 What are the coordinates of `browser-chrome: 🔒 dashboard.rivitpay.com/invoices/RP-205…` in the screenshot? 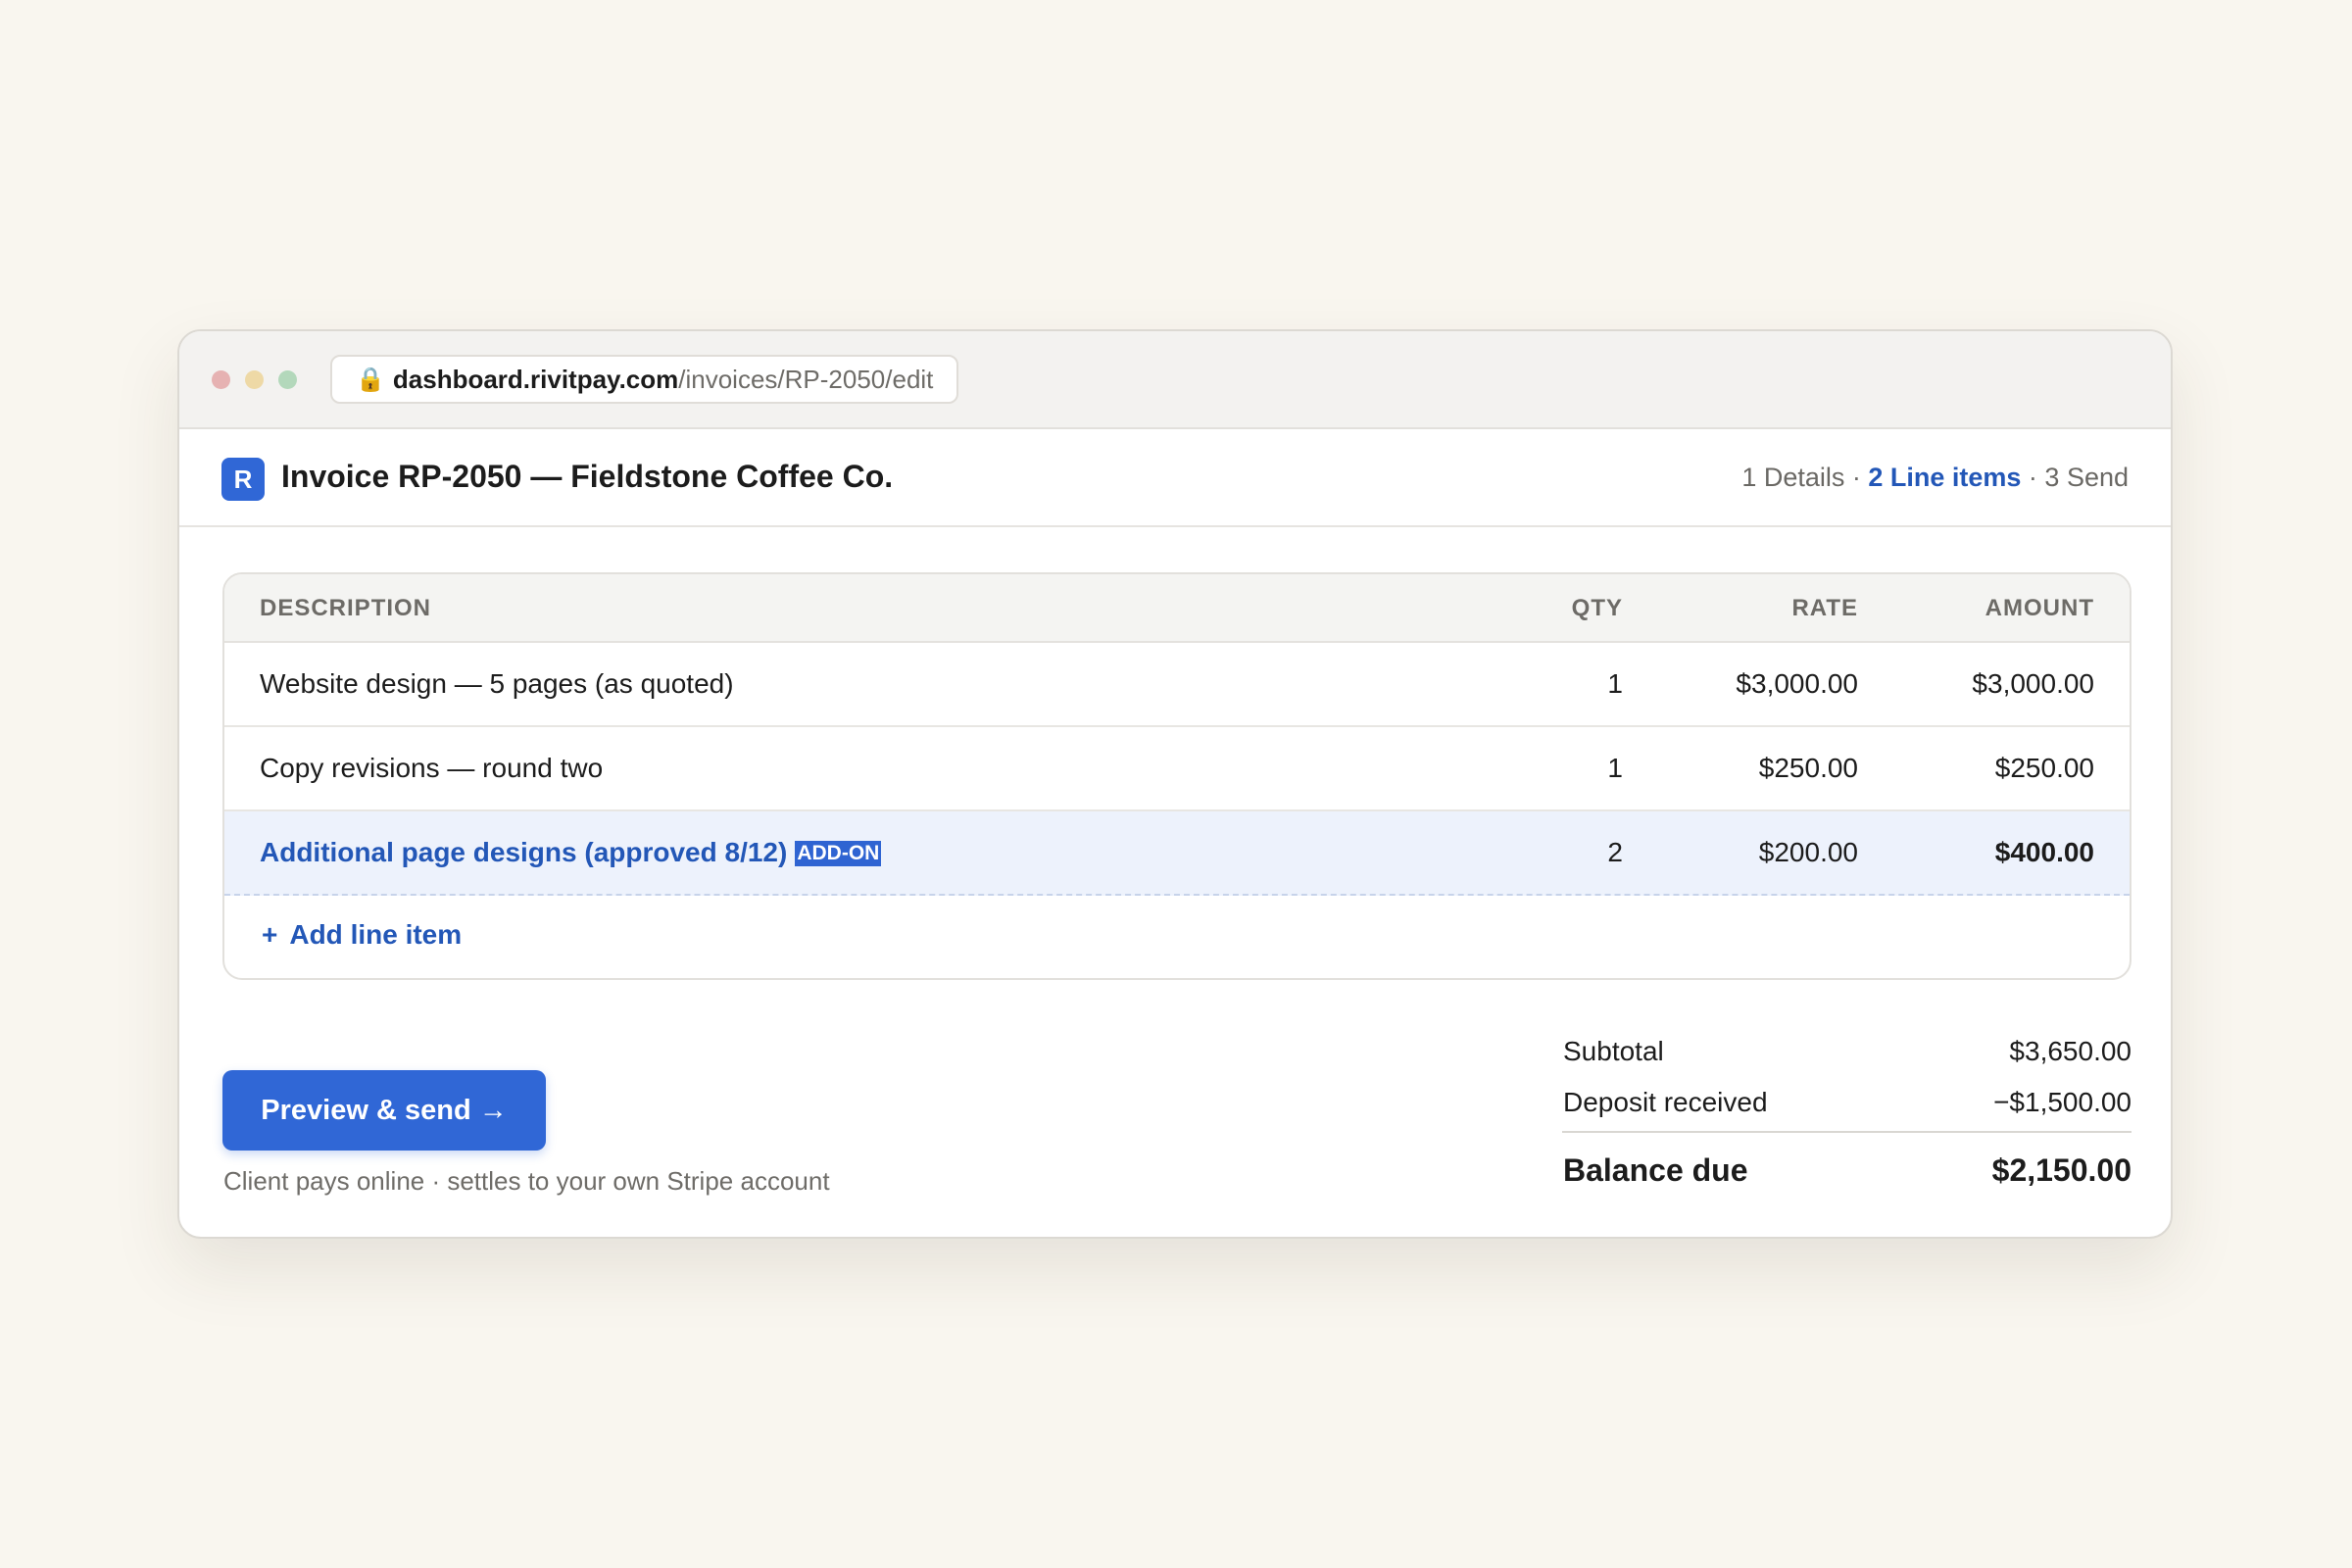 It's located at (1175, 380).